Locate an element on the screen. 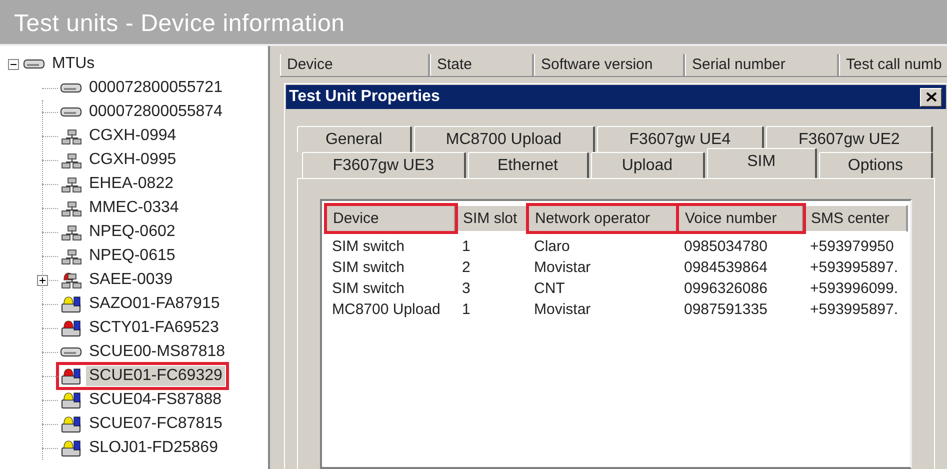 Image resolution: width=947 pixels, height=469 pixels. tree-item: SAEE-0039 is located at coordinates (131, 280).